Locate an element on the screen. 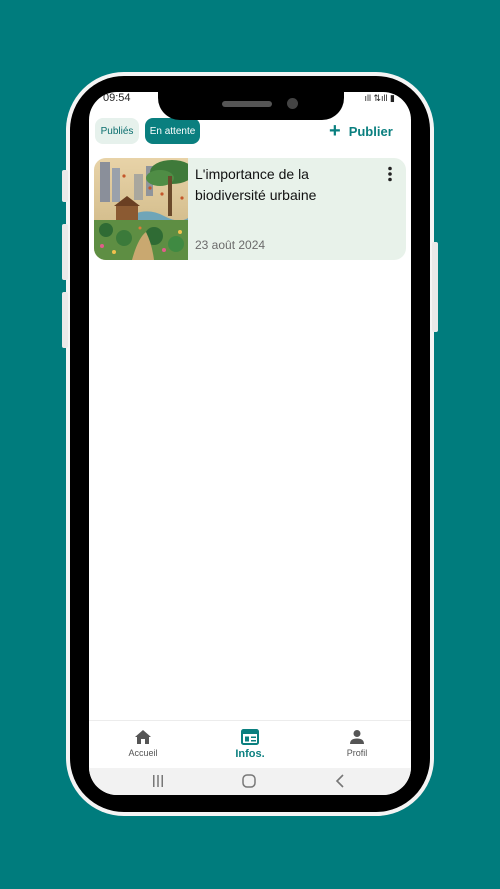  phone-notch is located at coordinates (251, 98).